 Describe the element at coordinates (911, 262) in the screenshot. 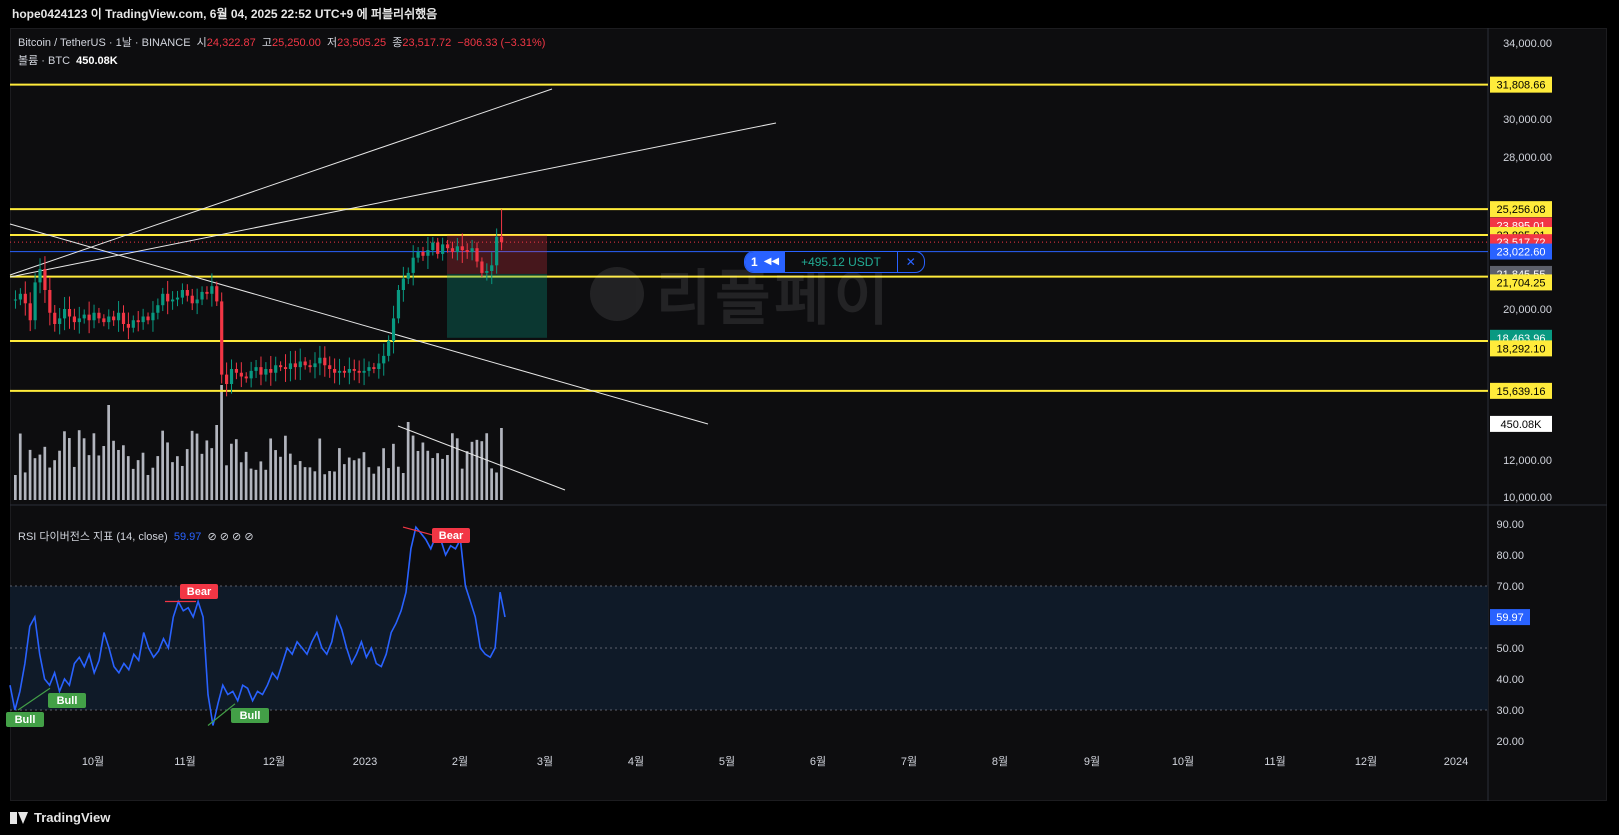

I see `close-position-button: ✕` at that location.